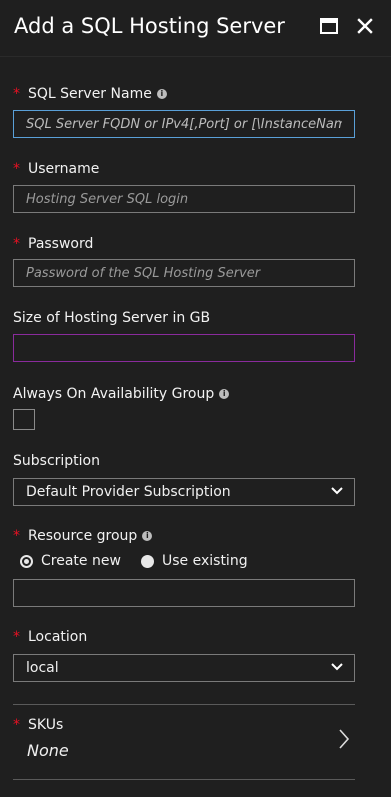 This screenshot has width=391, height=797. I want to click on size-label-text: Size of Hosting Server in GB, so click(112, 318).